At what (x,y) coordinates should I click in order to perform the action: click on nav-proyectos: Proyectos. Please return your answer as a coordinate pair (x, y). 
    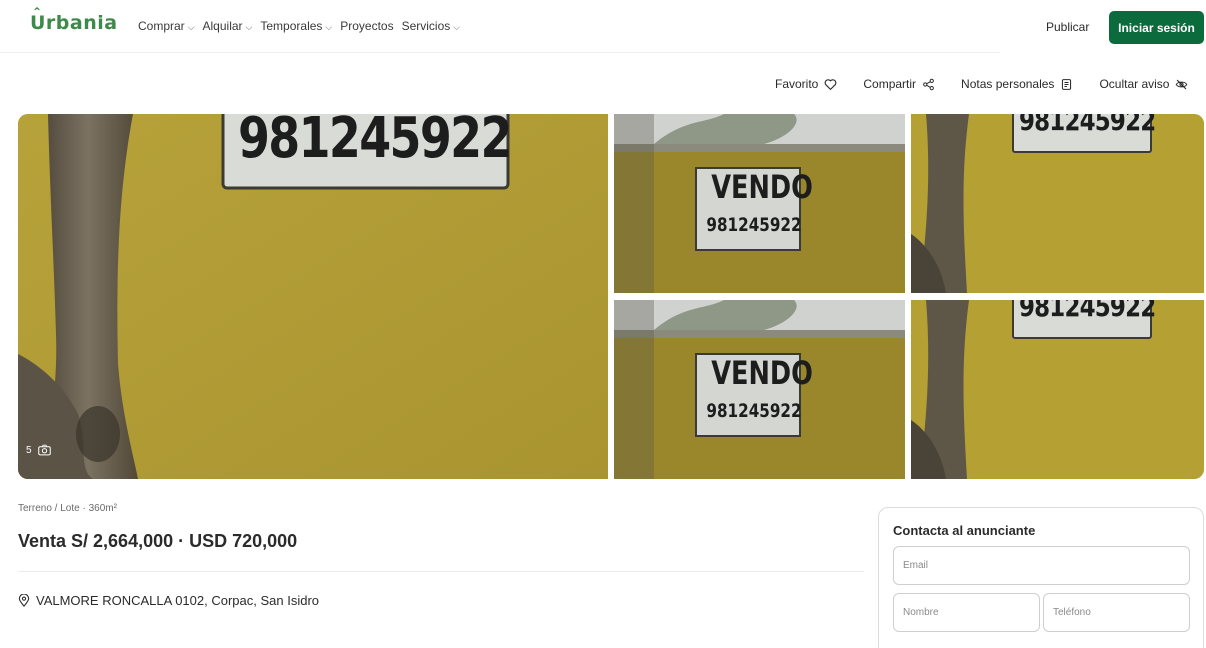
    Looking at the image, I should click on (366, 26).